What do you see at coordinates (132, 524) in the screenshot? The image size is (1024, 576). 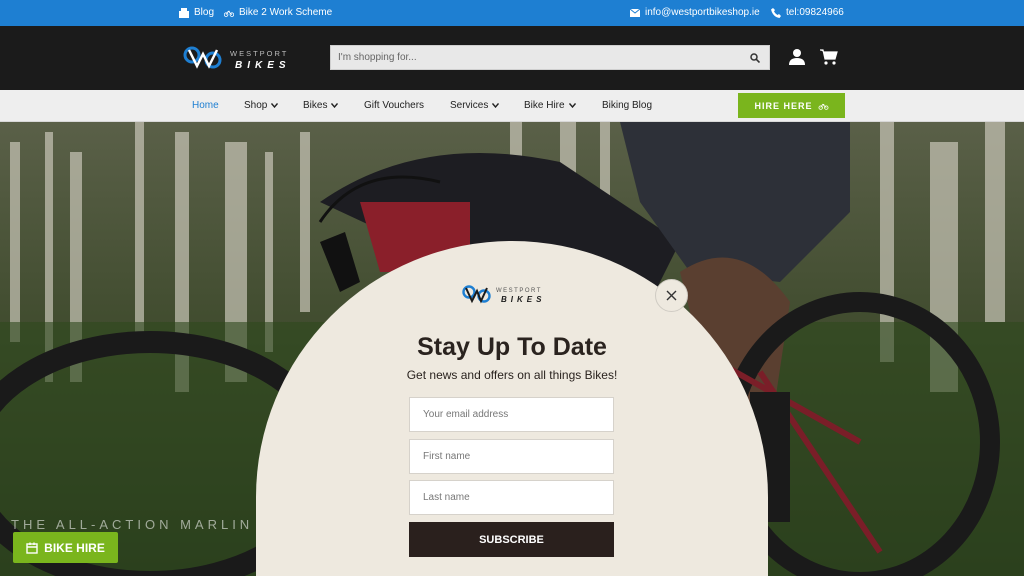 I see `hero-caption: THE ALL-ACTION MARLIN` at bounding box center [132, 524].